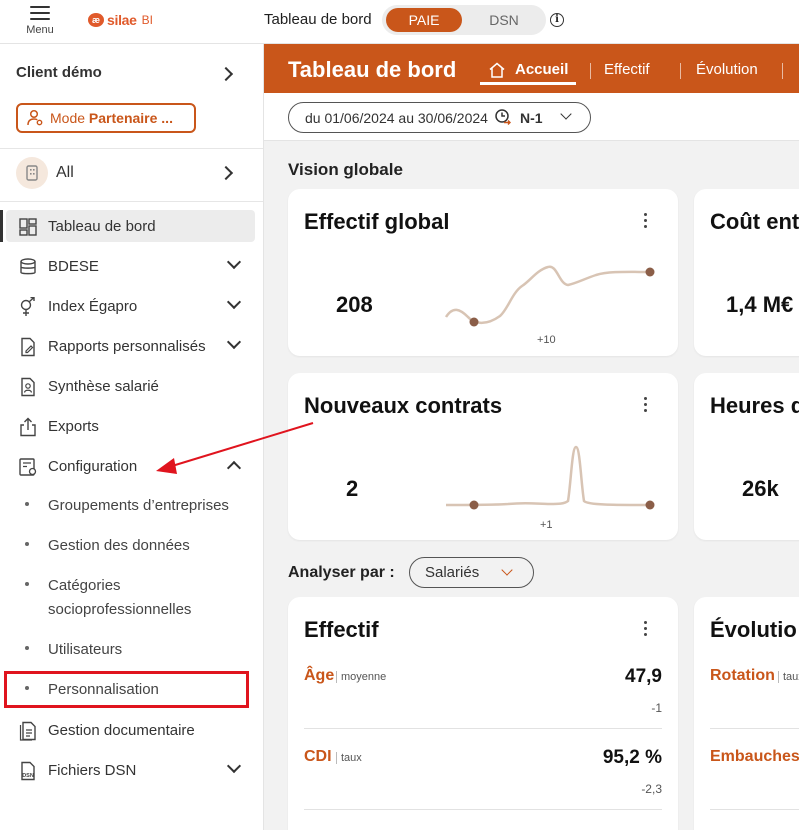  I want to click on kpi-value: 1,4 M€, so click(760, 304).